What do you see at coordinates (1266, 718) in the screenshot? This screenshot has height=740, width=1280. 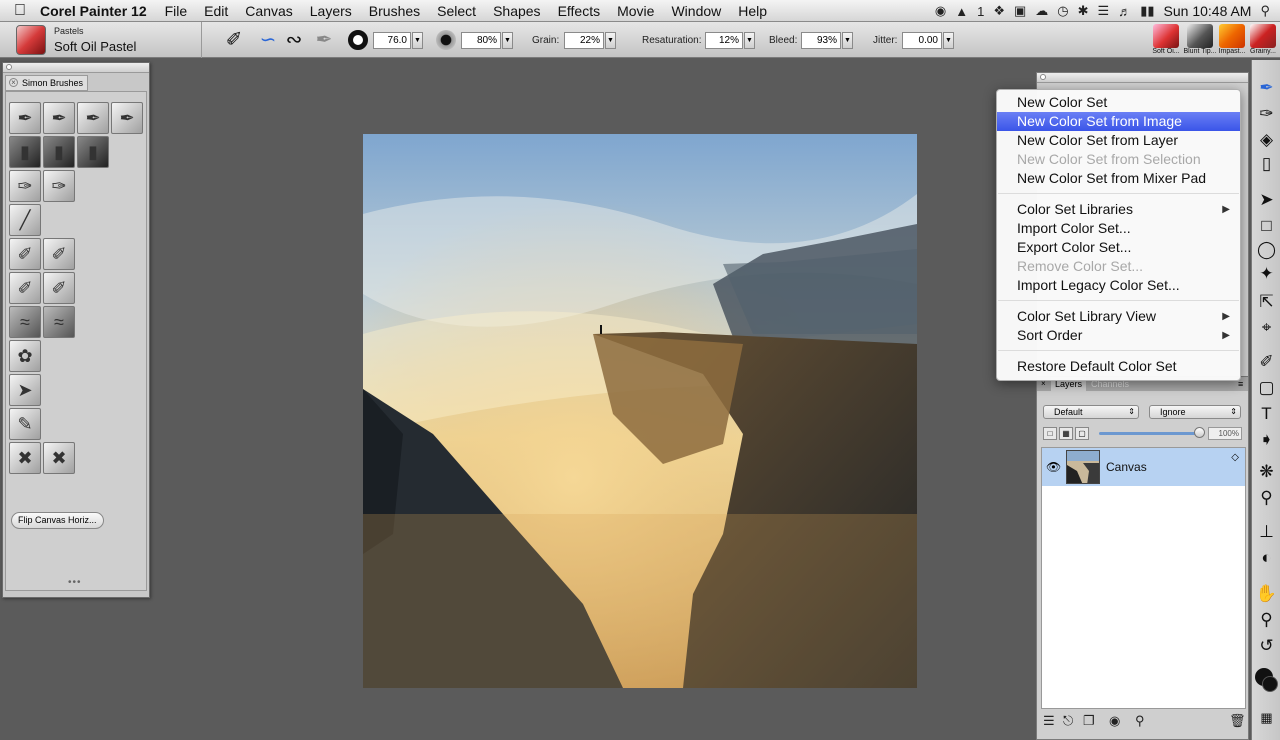 I see `paper-selector-icon: ▦` at bounding box center [1266, 718].